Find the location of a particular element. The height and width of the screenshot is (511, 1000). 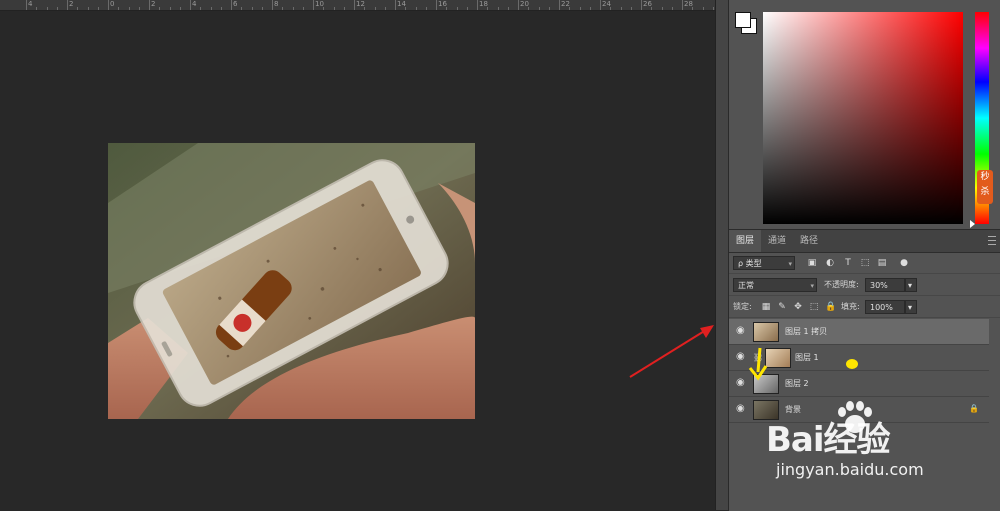

fill-input: 100% is located at coordinates (885, 307).